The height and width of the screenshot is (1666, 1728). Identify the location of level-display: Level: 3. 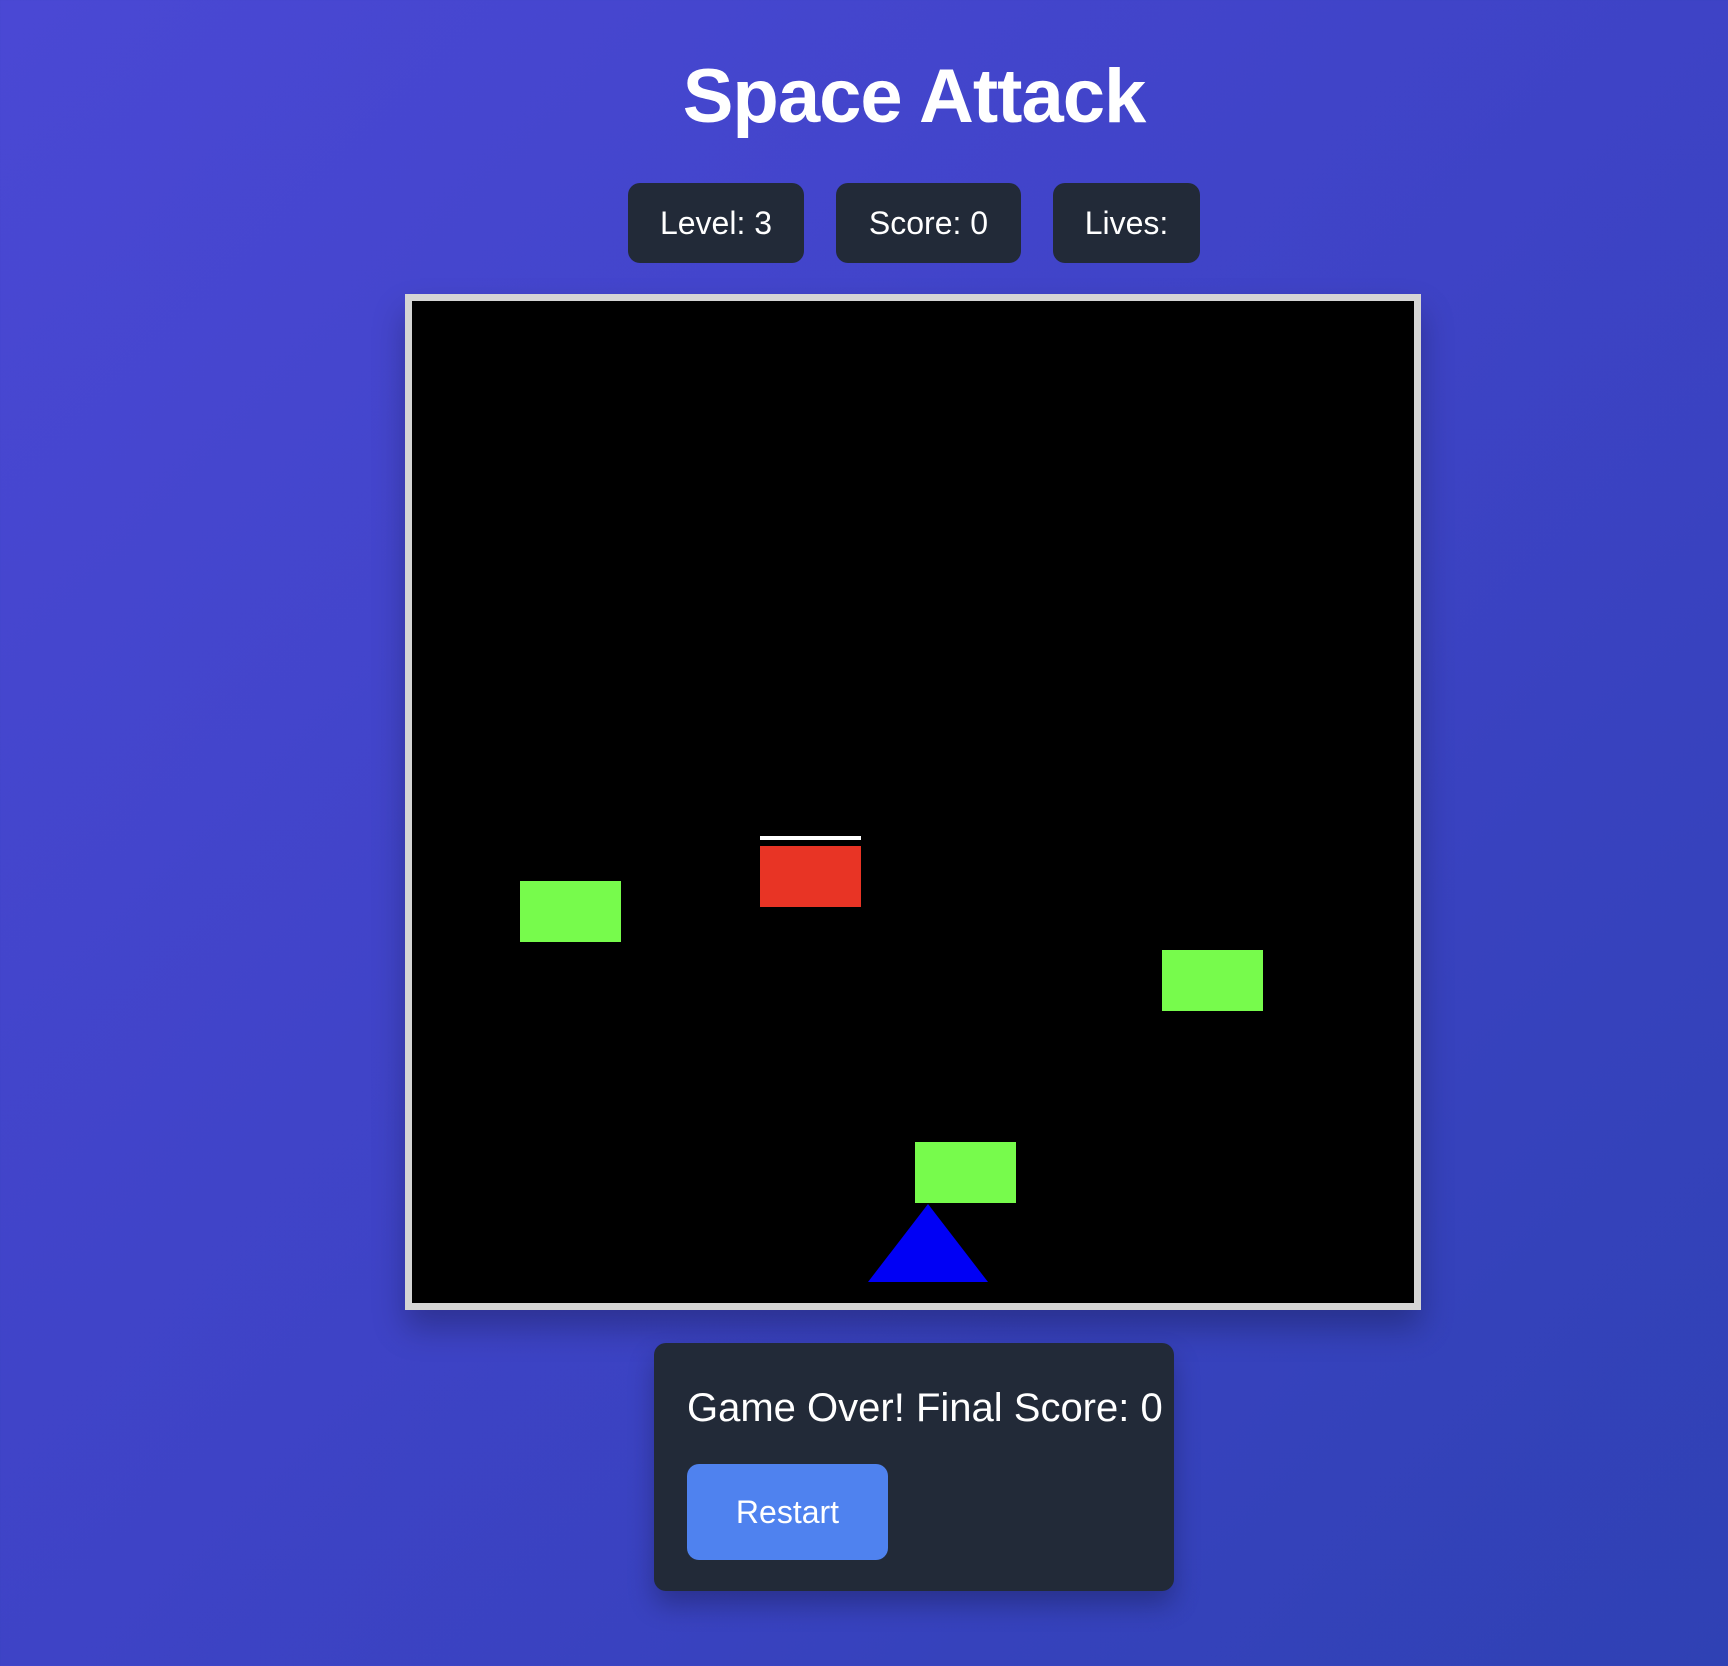
(716, 223).